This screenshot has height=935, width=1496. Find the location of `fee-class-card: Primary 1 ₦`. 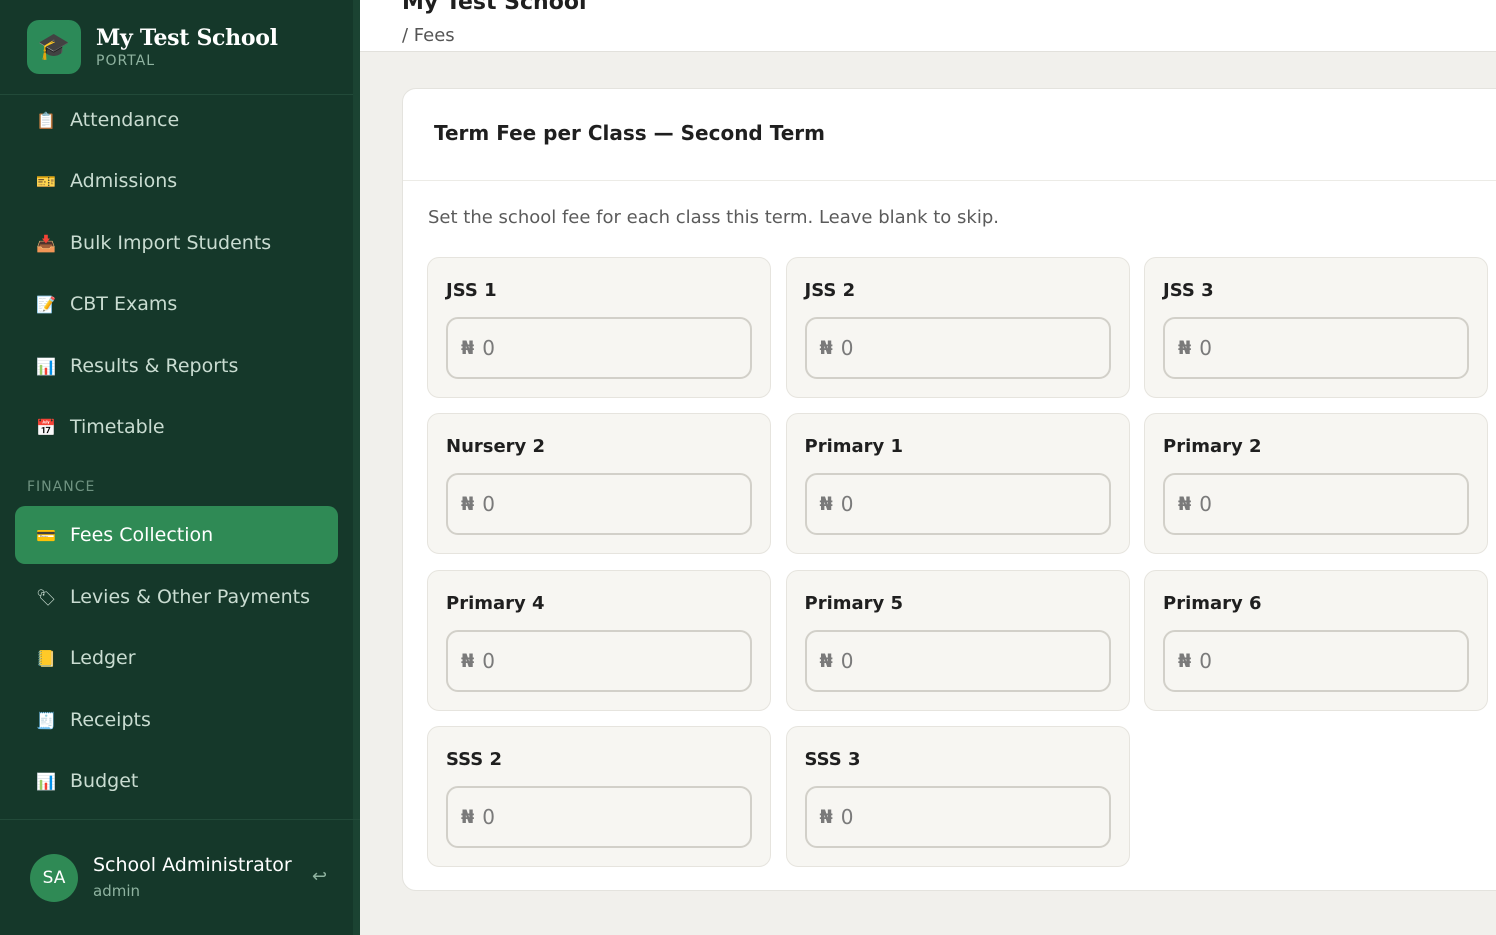

fee-class-card: Primary 1 ₦ is located at coordinates (957, 484).